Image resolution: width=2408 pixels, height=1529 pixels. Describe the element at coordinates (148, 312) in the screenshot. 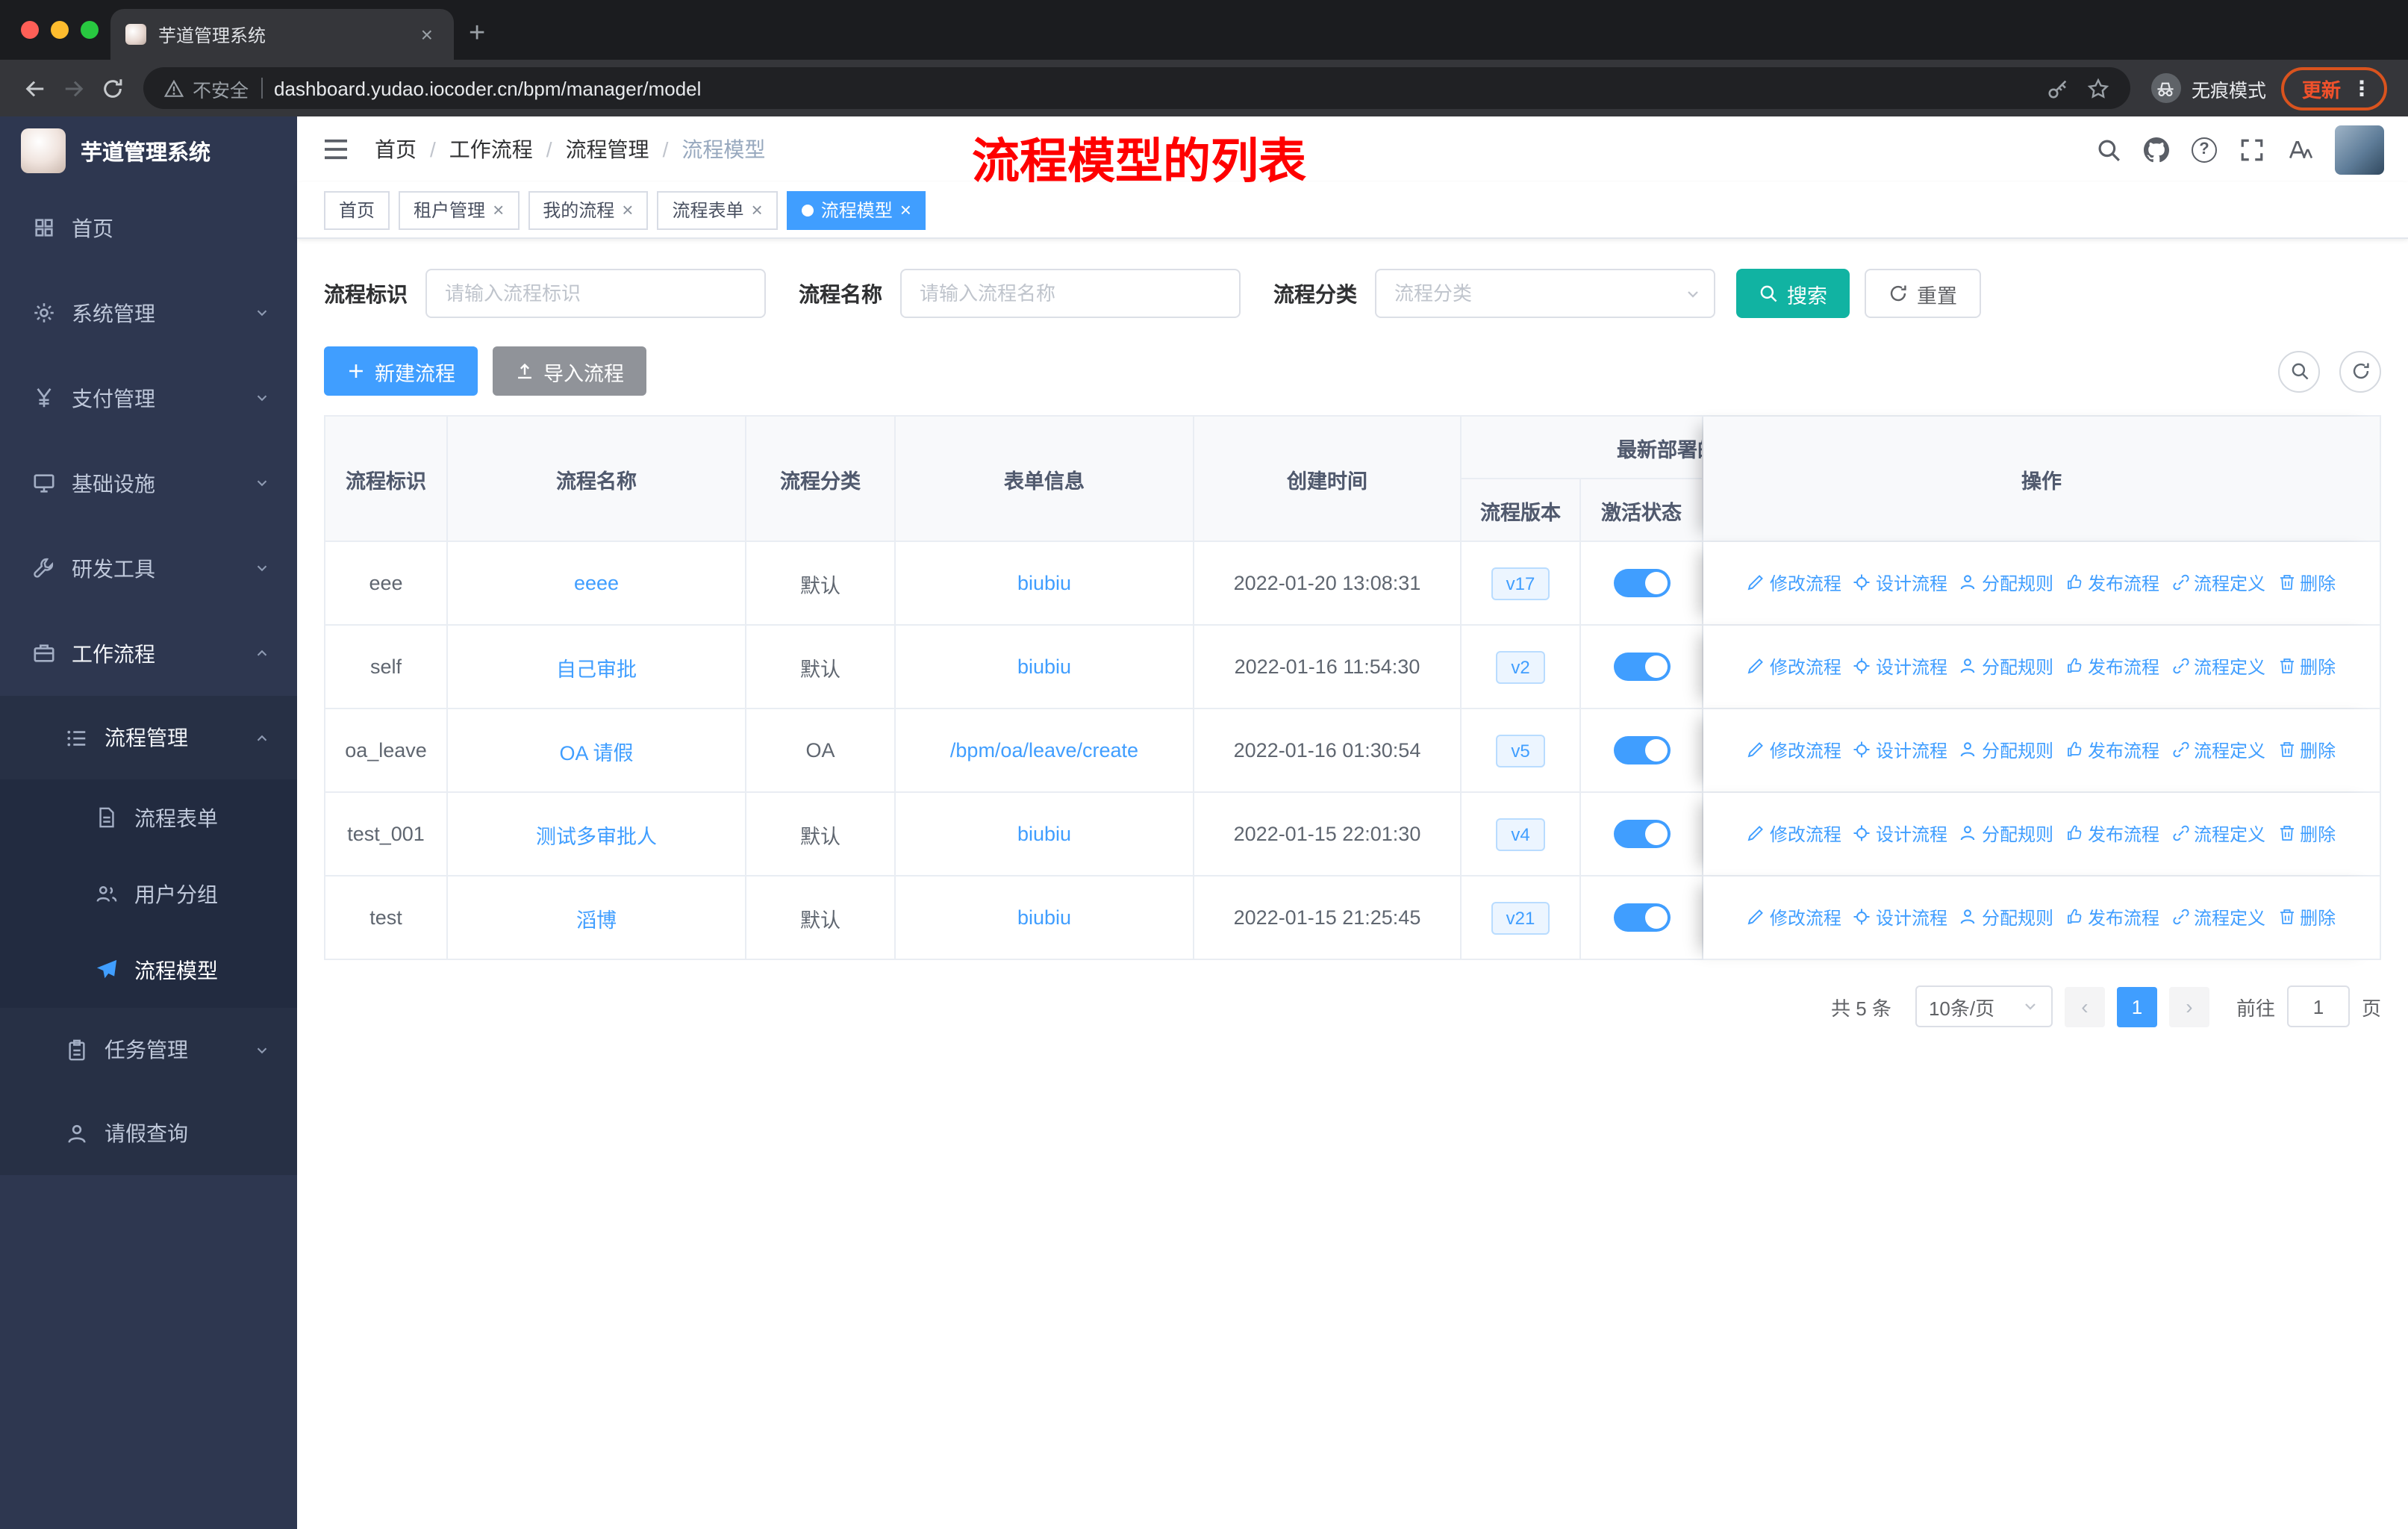

I see `sidebar-item-system-management: 系统管理` at that location.